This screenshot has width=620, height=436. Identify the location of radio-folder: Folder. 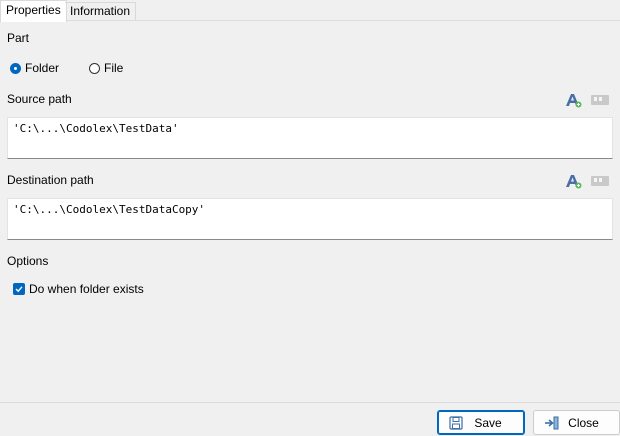
(34, 68).